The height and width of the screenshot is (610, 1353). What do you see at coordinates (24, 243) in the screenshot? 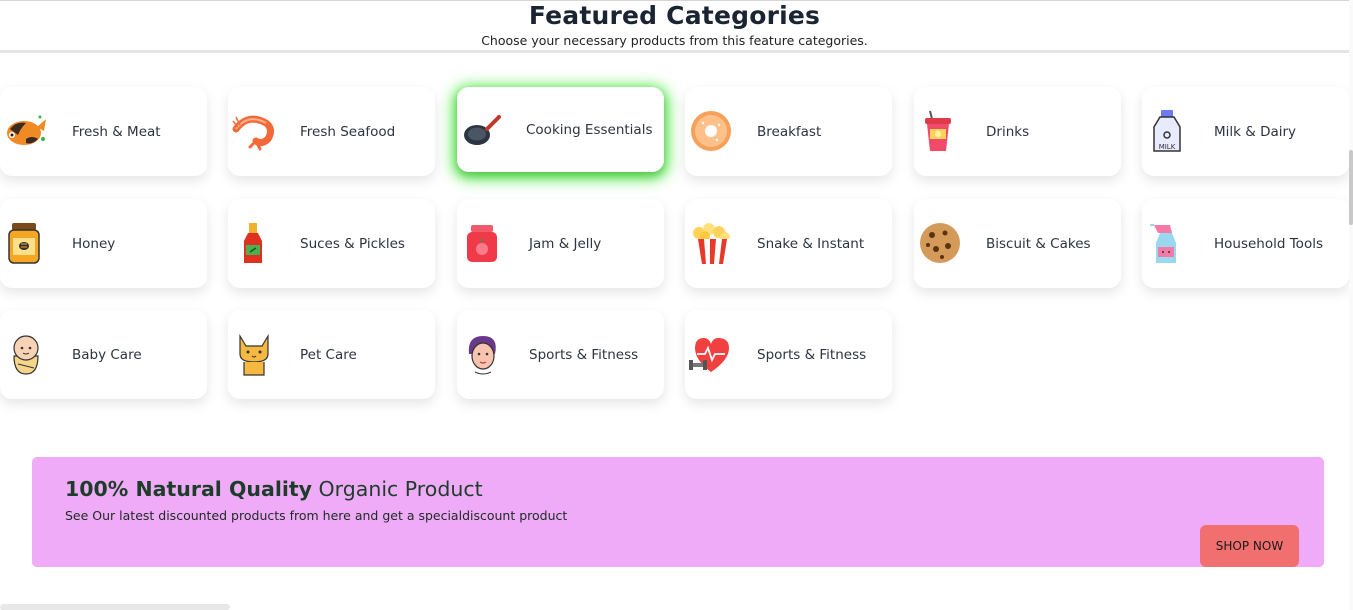
I see `honey-jar-icon` at bounding box center [24, 243].